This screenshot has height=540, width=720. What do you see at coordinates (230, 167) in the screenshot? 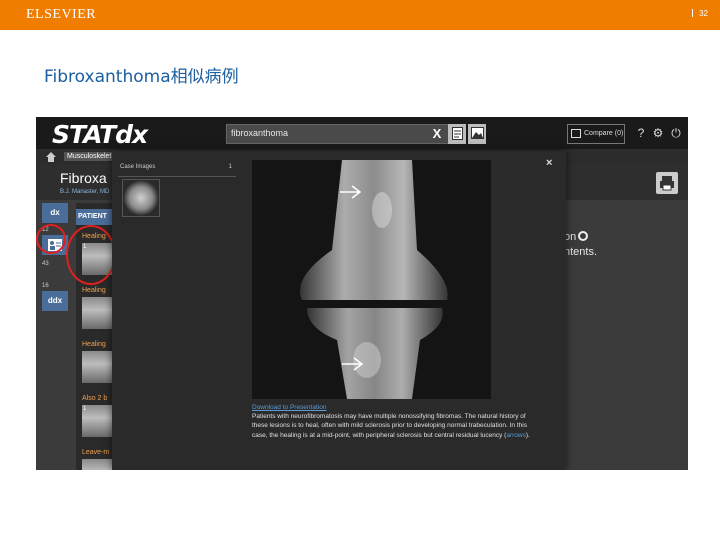
I see `case-images-count: 1` at bounding box center [230, 167].